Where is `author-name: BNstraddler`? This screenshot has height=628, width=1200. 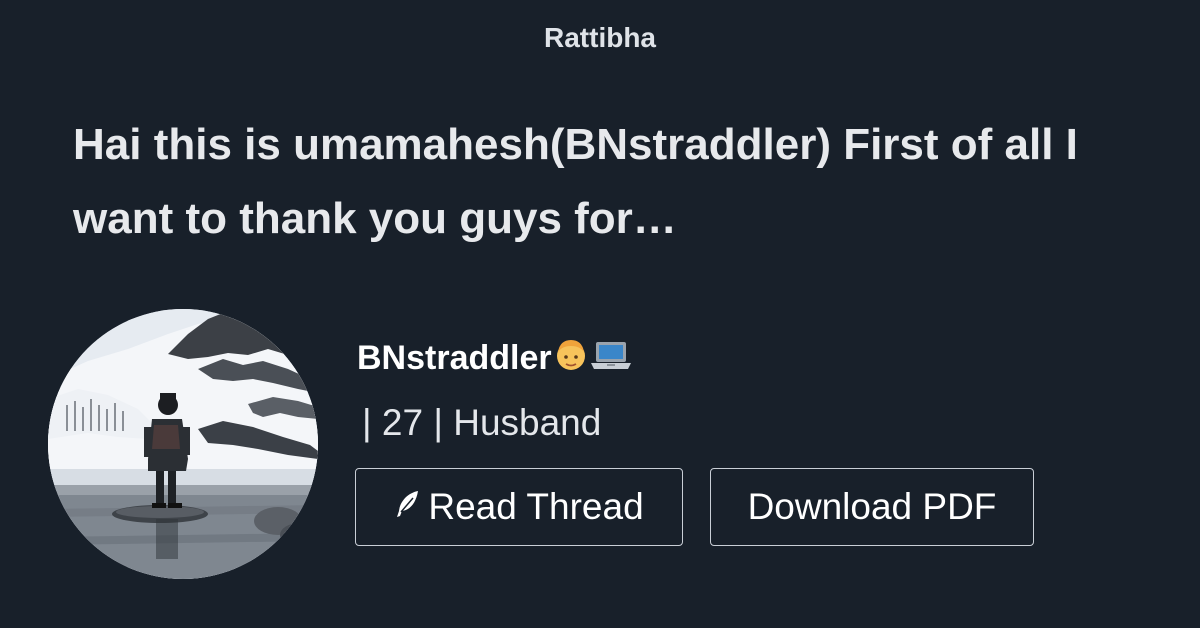
author-name: BNstraddler is located at coordinates (494, 360).